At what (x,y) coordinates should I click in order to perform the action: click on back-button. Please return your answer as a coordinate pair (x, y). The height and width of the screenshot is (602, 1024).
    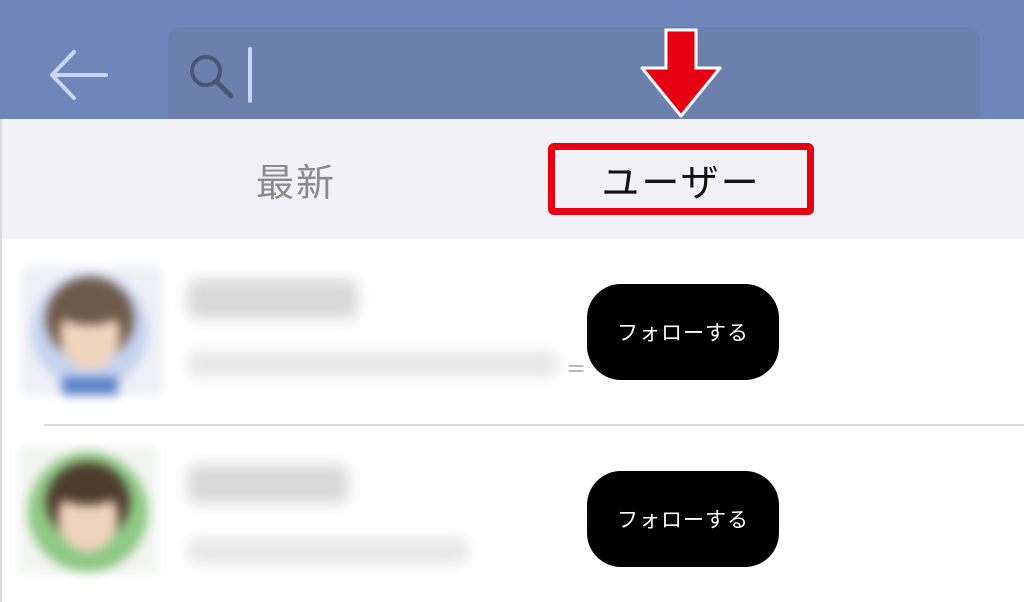
    Looking at the image, I should click on (77, 75).